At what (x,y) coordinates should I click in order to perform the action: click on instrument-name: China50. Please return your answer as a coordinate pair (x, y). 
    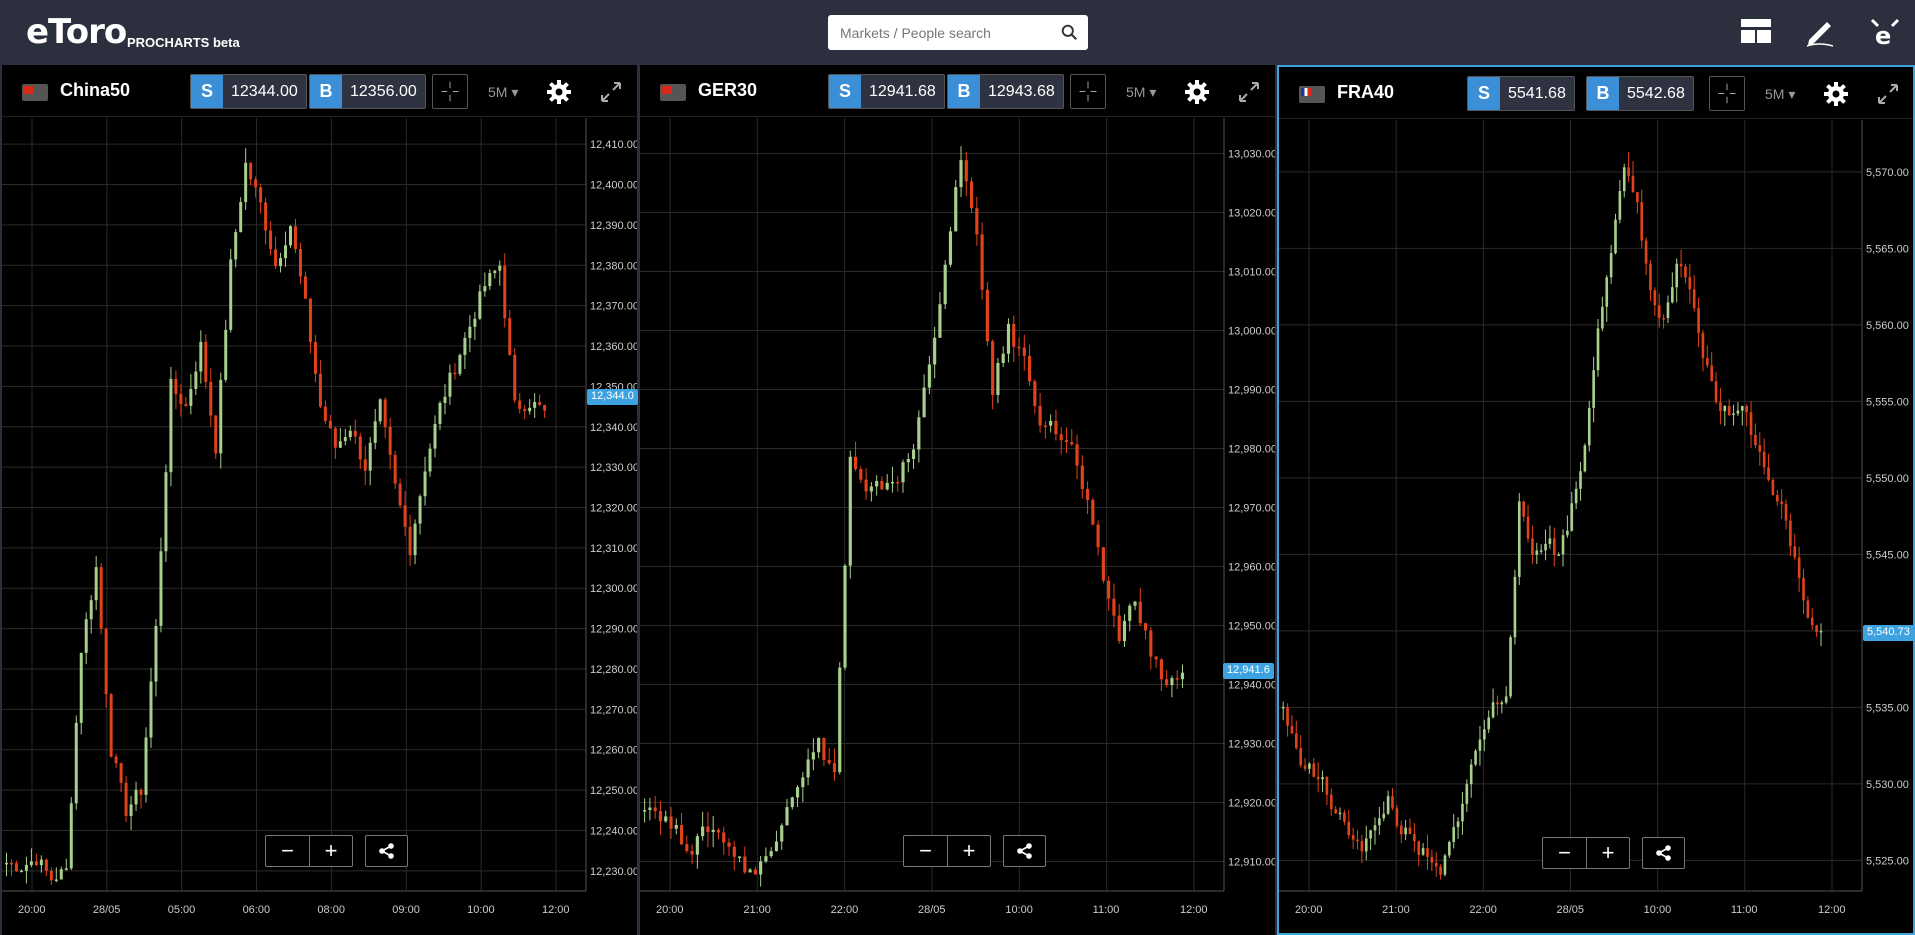
    Looking at the image, I should click on (95, 90).